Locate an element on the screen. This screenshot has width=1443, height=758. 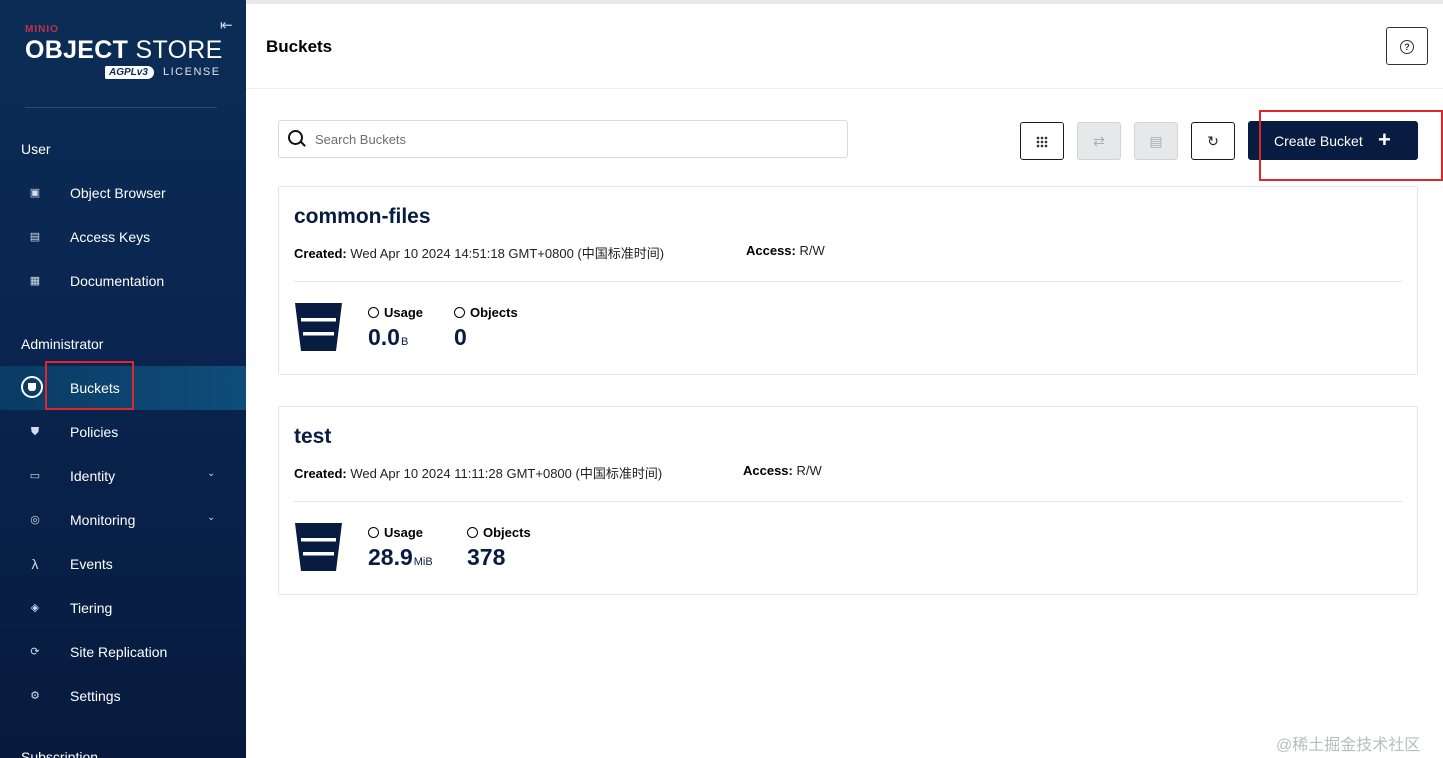
sidebar-item-site-replication: ⟳ Site Replication is located at coordinates (123, 652).